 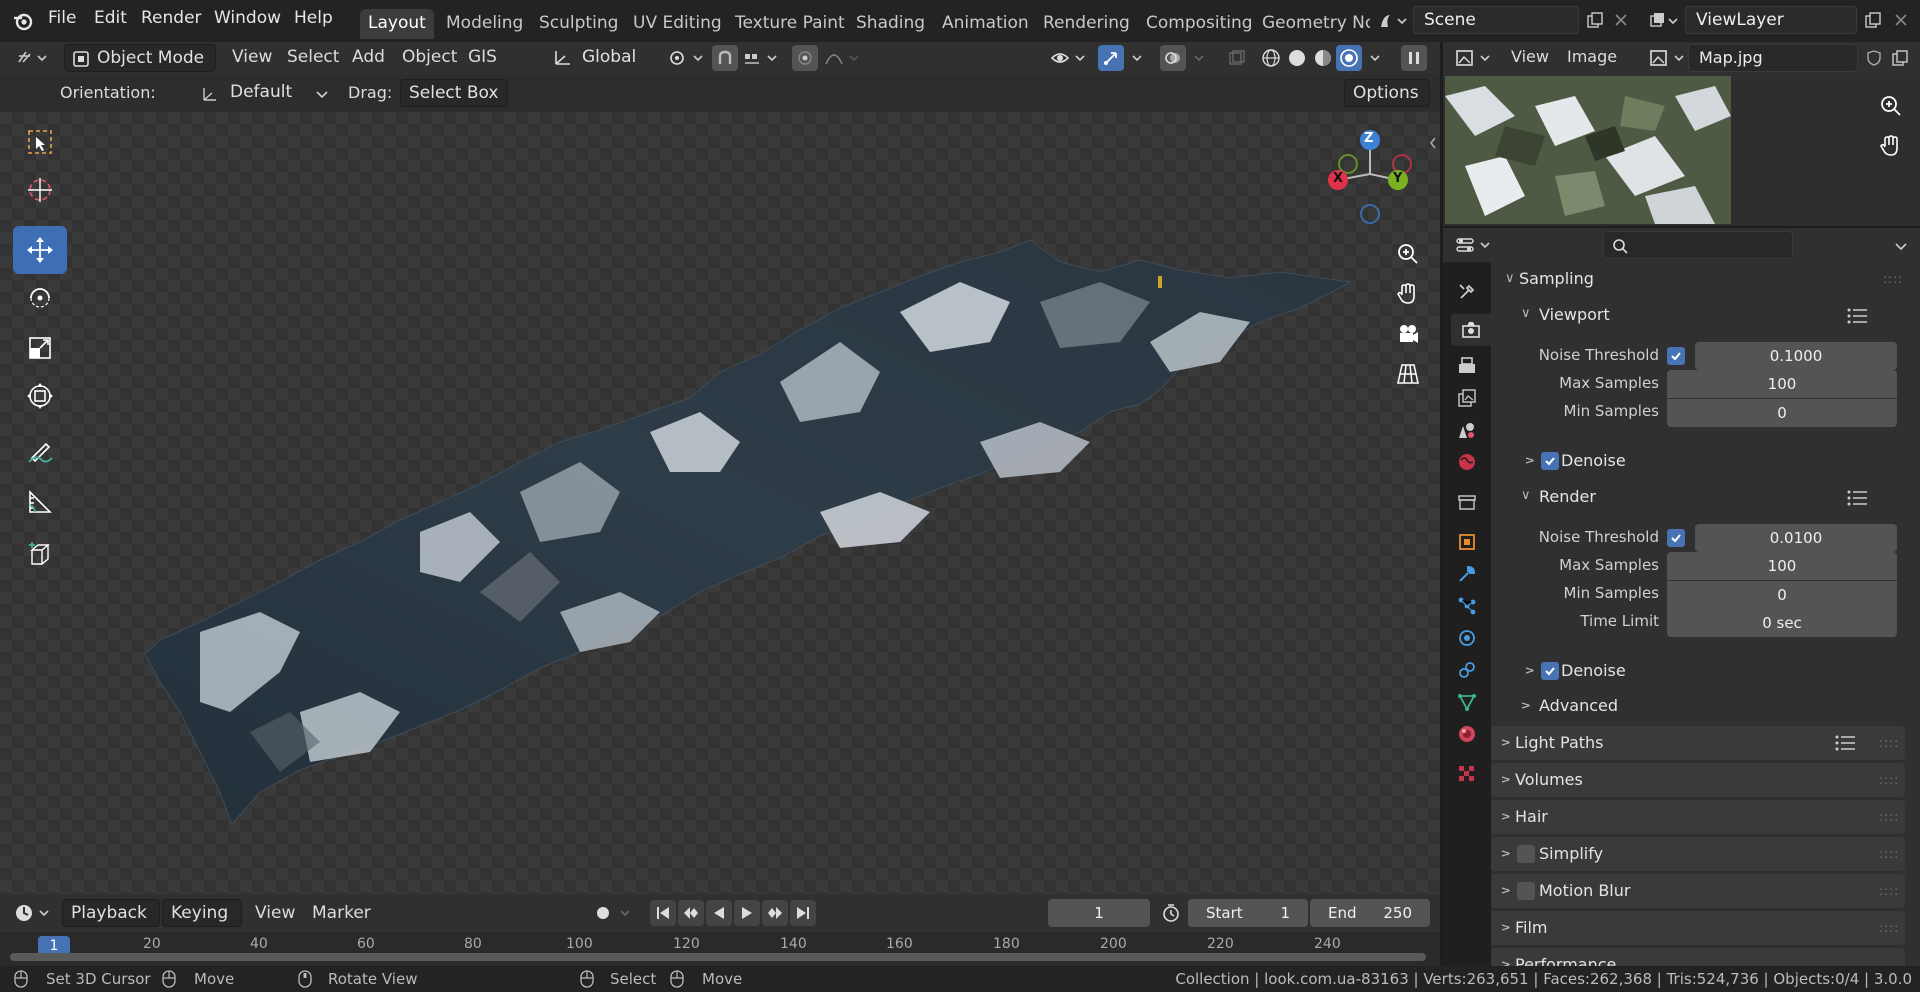 What do you see at coordinates (1578, 705) in the screenshot?
I see `advanced-subpanel-title: Advanced` at bounding box center [1578, 705].